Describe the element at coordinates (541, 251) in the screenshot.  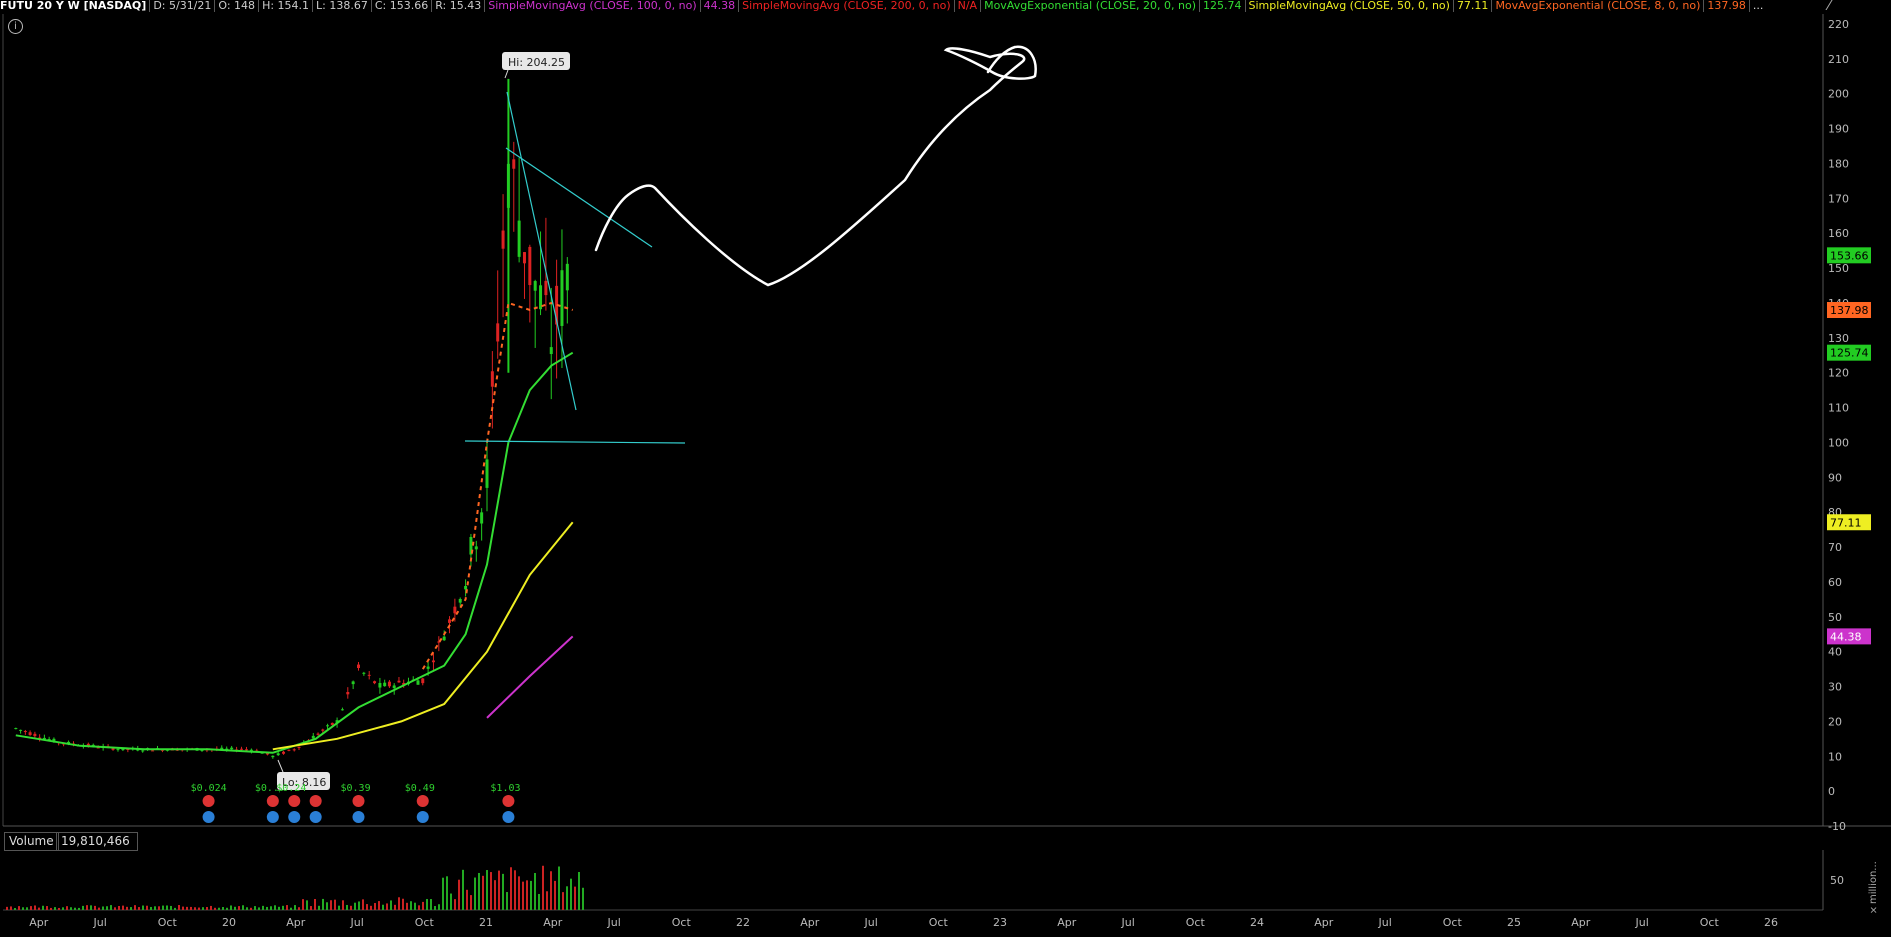
I see `trendline-wedge` at that location.